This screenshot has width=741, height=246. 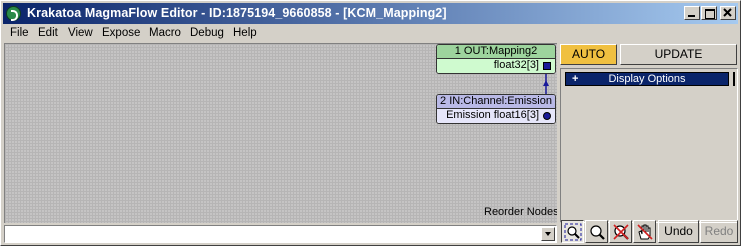 What do you see at coordinates (165, 33) in the screenshot?
I see `menu-macro: Macro` at bounding box center [165, 33].